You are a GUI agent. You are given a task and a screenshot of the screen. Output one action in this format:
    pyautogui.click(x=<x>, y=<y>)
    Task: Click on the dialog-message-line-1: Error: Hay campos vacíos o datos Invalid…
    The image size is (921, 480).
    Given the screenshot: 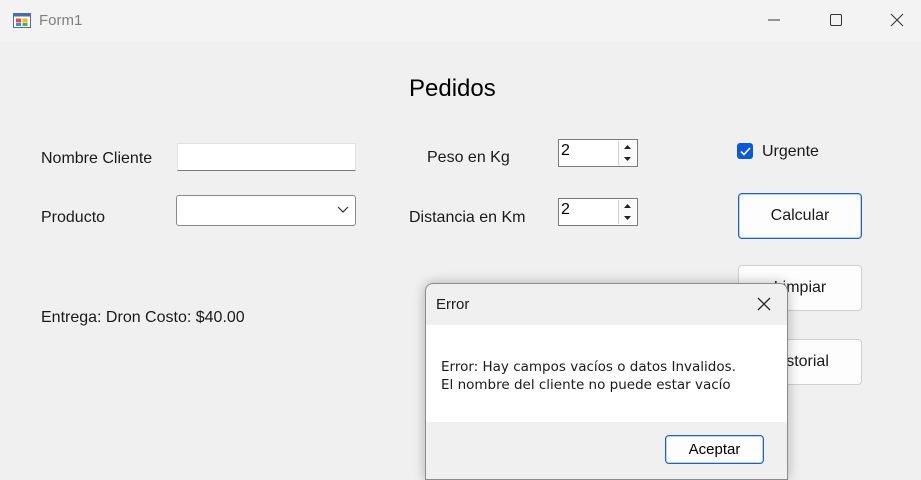 What is the action you would take?
    pyautogui.click(x=588, y=367)
    